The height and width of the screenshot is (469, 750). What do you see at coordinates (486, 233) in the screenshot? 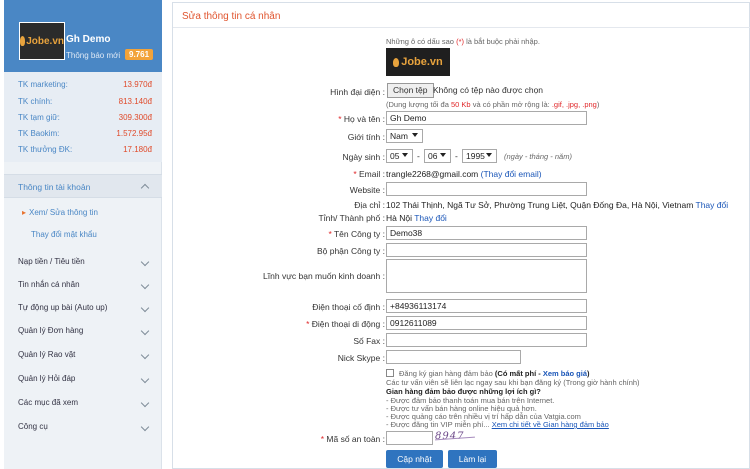
I see `company-input: Demo38` at bounding box center [486, 233].